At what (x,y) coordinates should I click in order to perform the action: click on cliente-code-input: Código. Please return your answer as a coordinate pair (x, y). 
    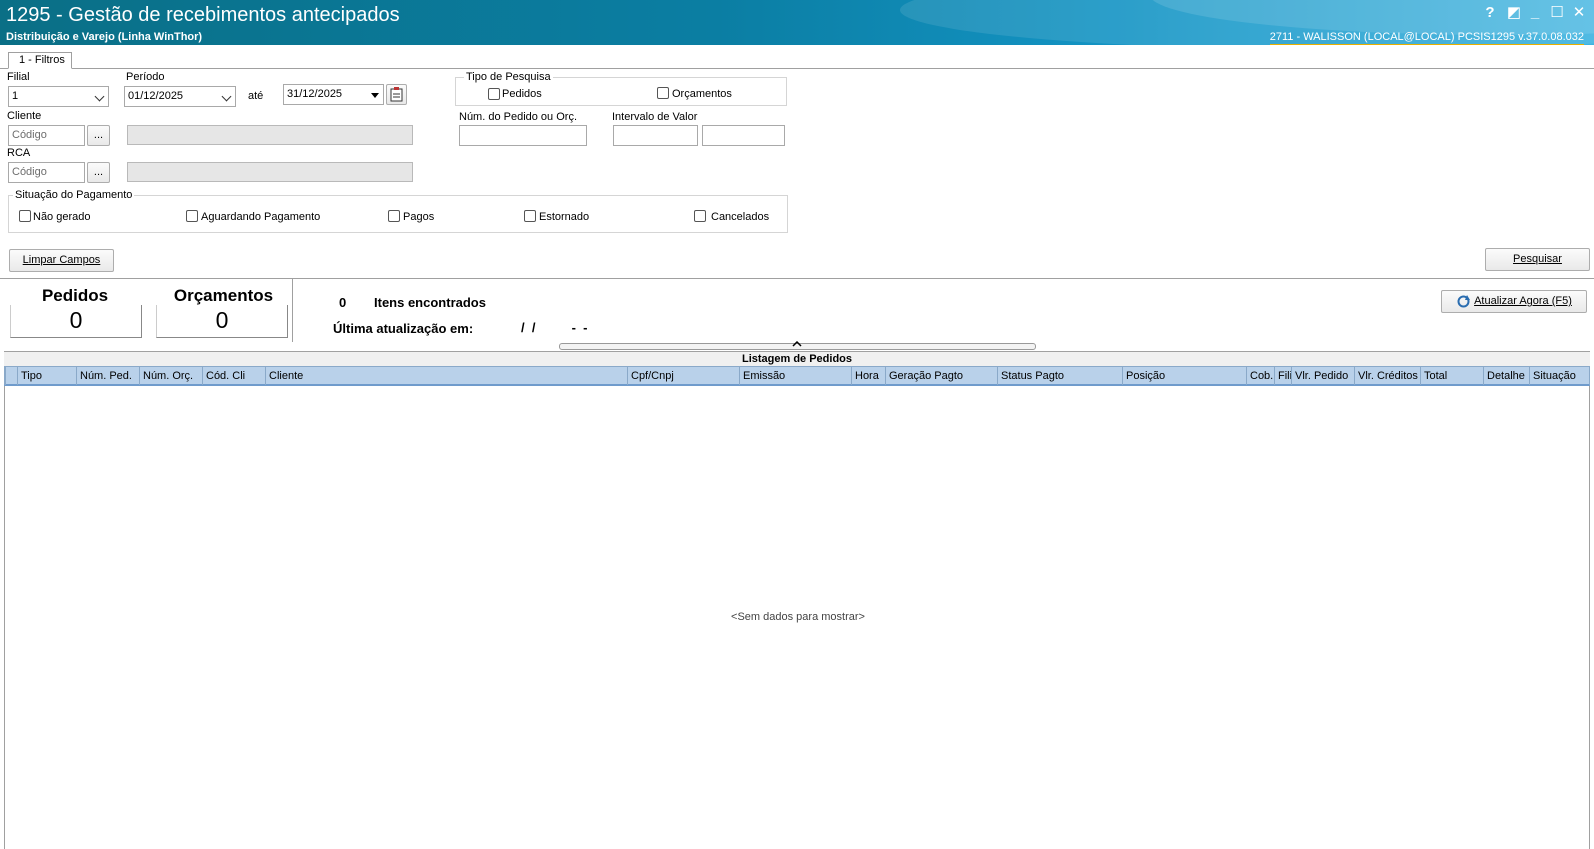
    Looking at the image, I should click on (46, 135).